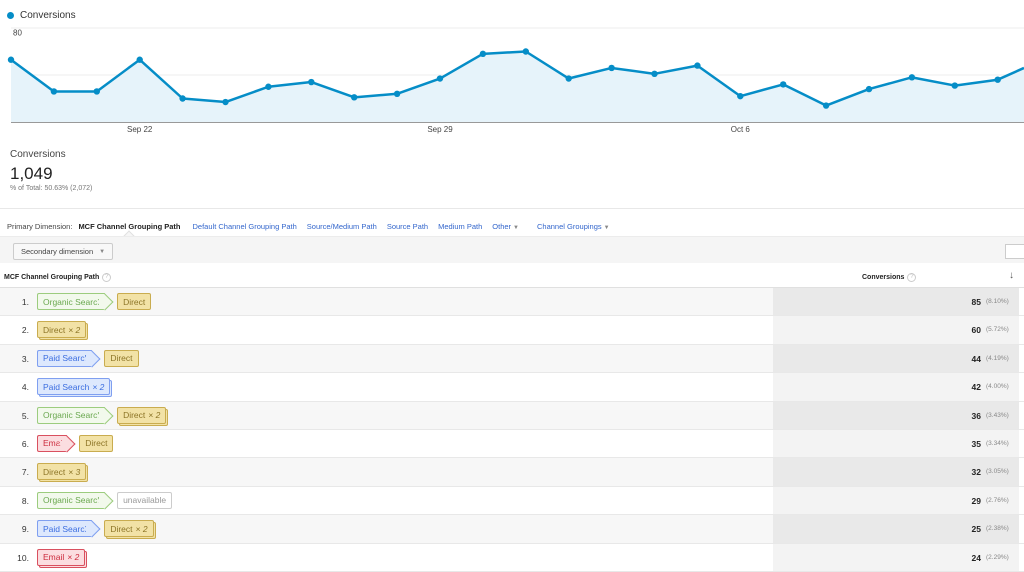  Describe the element at coordinates (997, 472) in the screenshot. I see `conversions-percent: (3.05%)` at that location.